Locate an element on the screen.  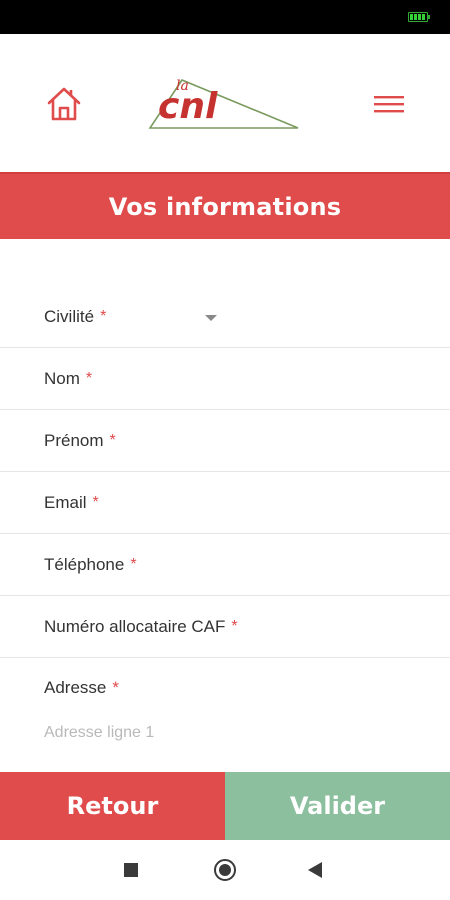
logo-text: cnl is located at coordinates (188, 106).